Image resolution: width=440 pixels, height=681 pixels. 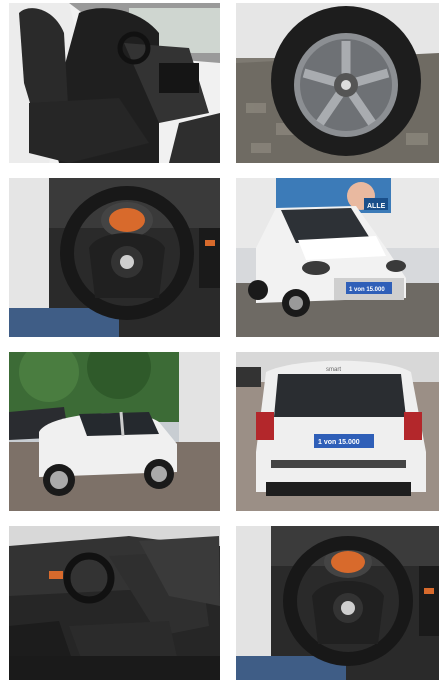 I want to click on left-taillight, so click(x=265, y=426).